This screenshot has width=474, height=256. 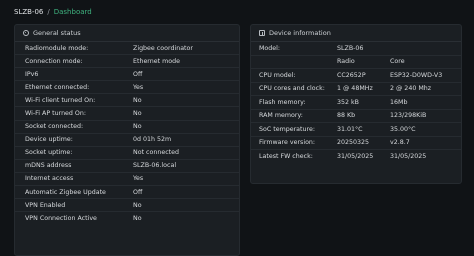 I want to click on general-status-header: General status, so click(x=127, y=33).